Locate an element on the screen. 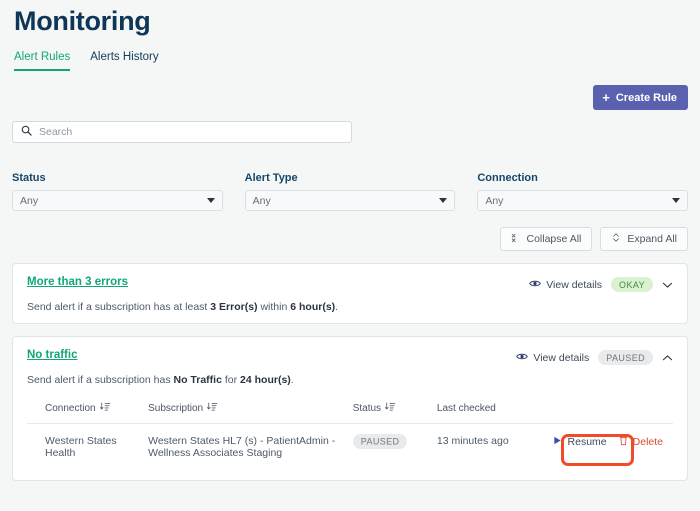 The image size is (700, 511). column-label-connection: Connection is located at coordinates (70, 408).